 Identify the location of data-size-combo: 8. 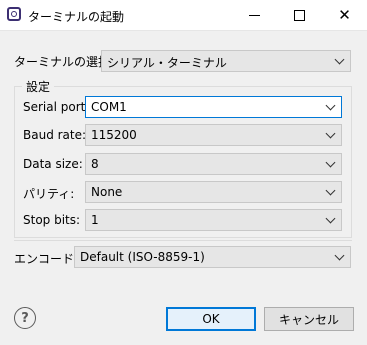
(213, 164).